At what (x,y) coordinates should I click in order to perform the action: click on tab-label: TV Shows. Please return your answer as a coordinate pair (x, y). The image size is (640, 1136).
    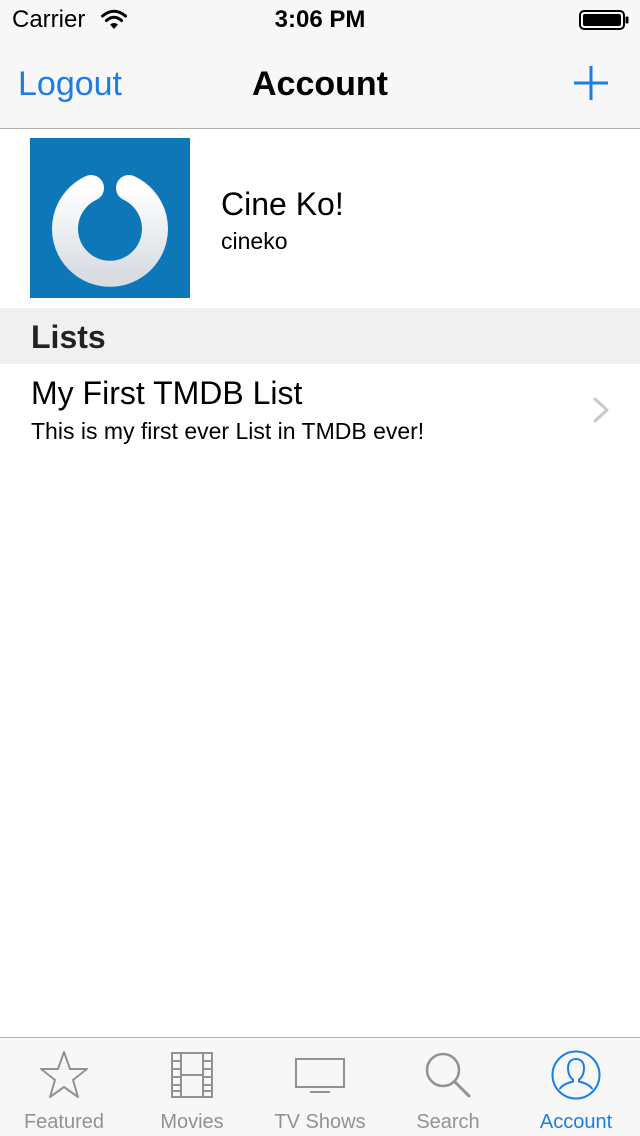
    Looking at the image, I should click on (320, 1122).